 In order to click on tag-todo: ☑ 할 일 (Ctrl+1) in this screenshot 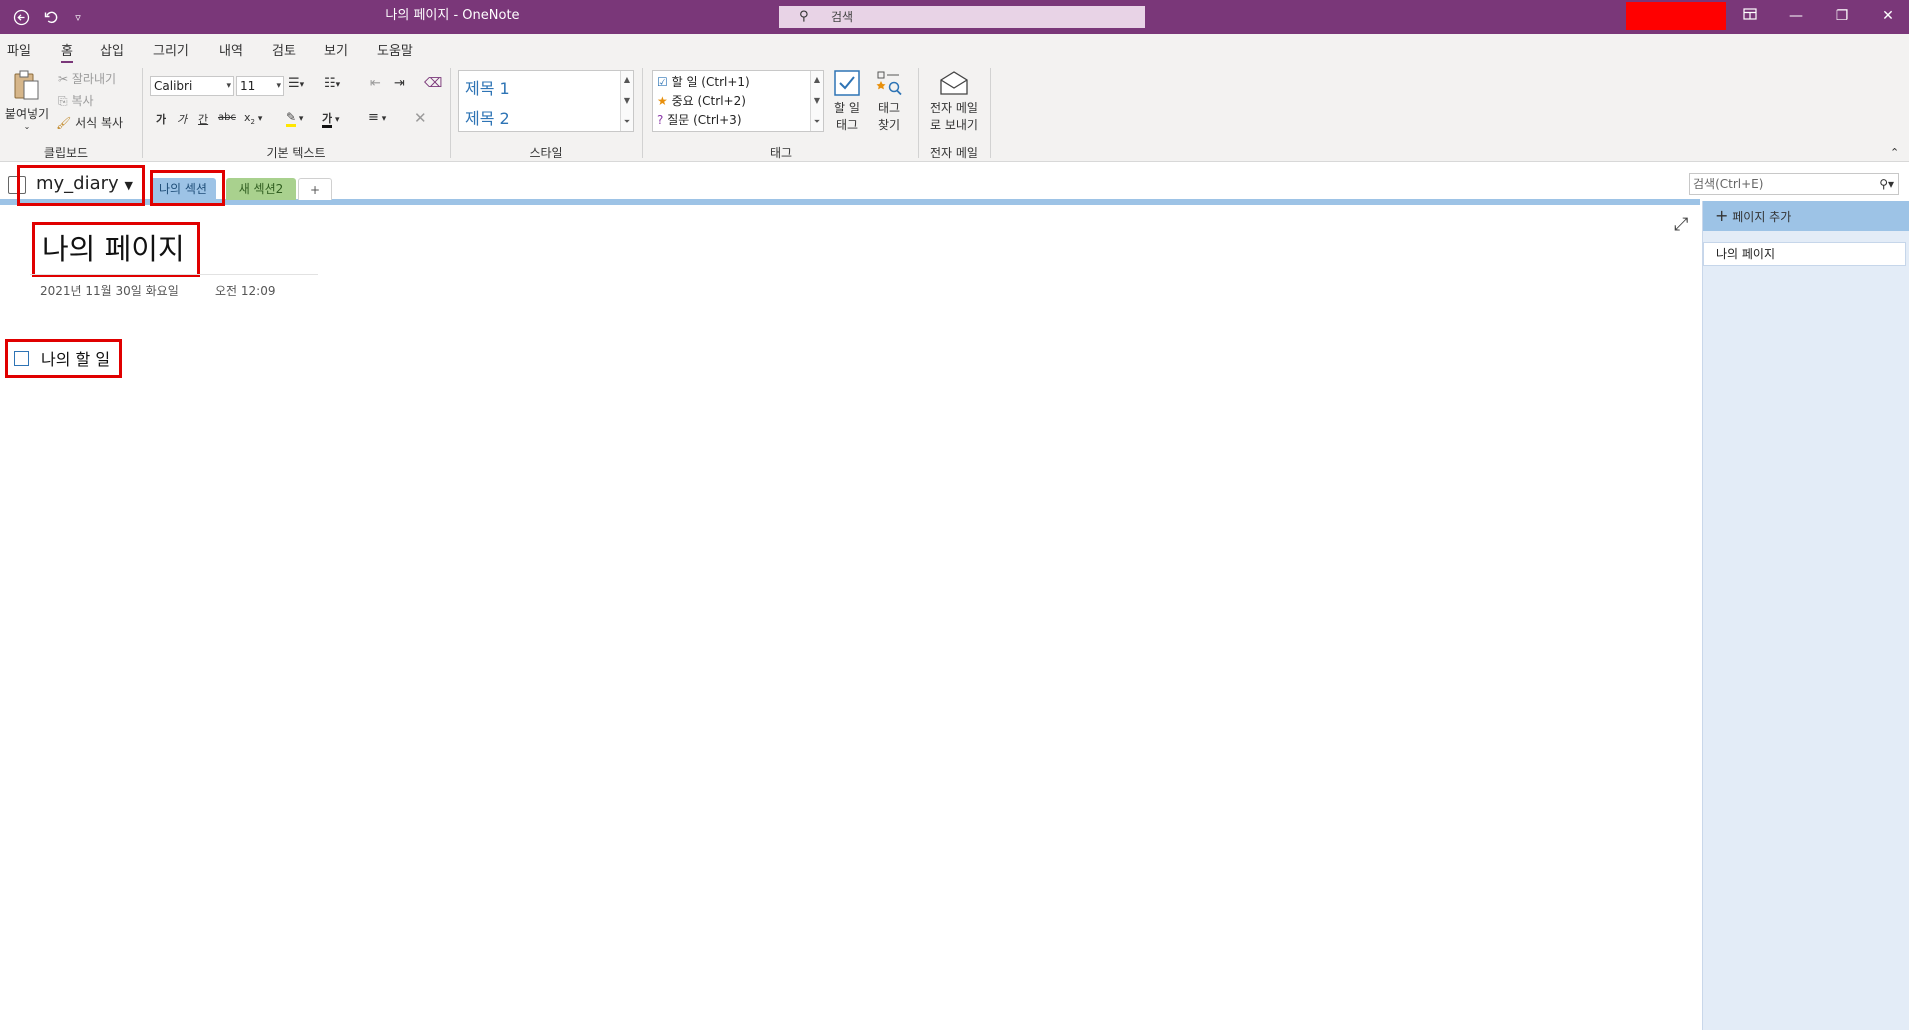, I will do `click(703, 81)`.